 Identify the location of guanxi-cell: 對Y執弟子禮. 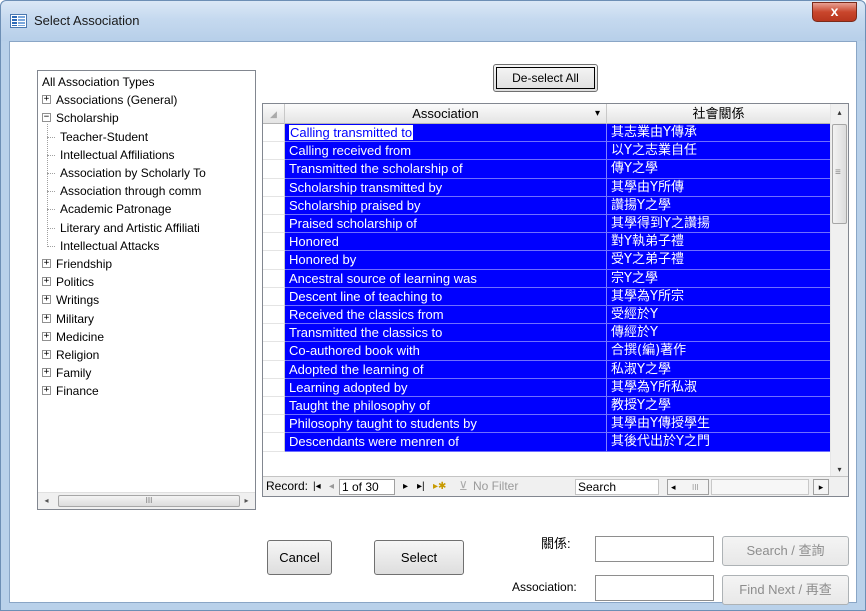
(719, 242).